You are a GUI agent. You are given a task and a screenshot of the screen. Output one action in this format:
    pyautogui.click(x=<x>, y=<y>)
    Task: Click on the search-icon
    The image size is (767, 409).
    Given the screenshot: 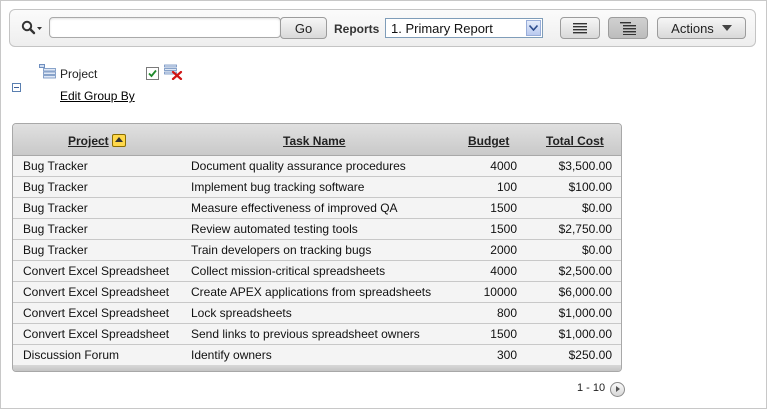 What is the action you would take?
    pyautogui.click(x=31, y=27)
    